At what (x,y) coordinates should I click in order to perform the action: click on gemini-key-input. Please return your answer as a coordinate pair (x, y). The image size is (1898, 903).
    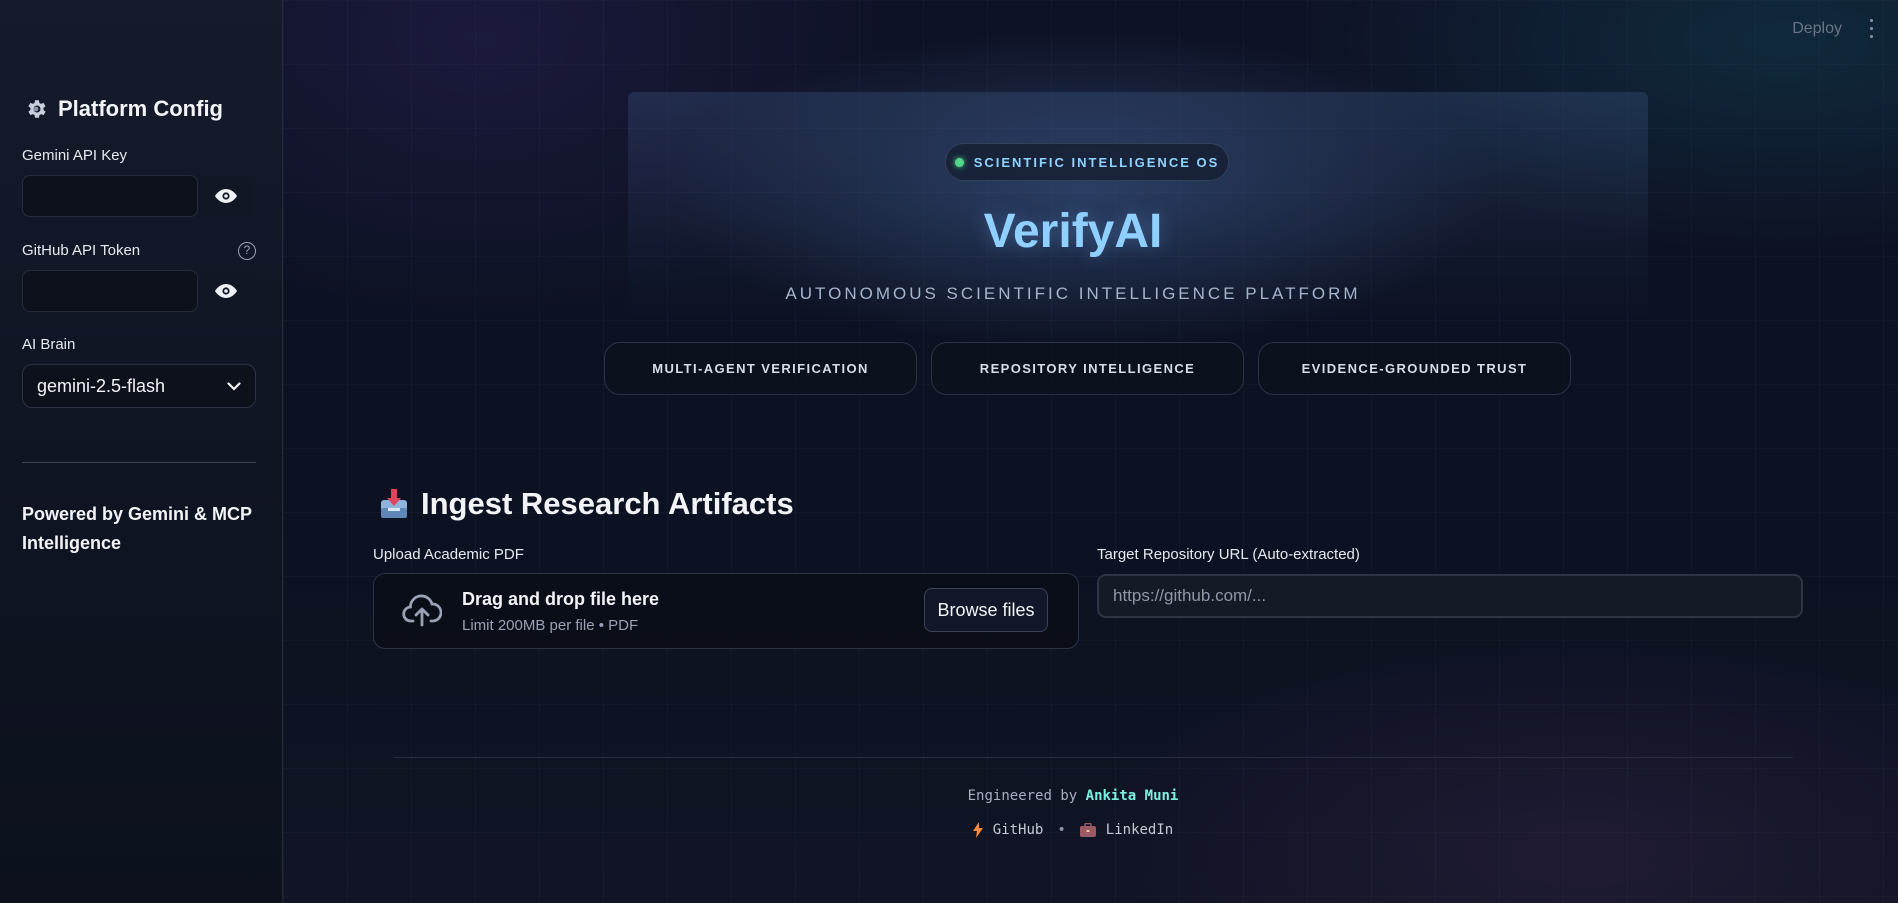
    Looking at the image, I should click on (110, 196).